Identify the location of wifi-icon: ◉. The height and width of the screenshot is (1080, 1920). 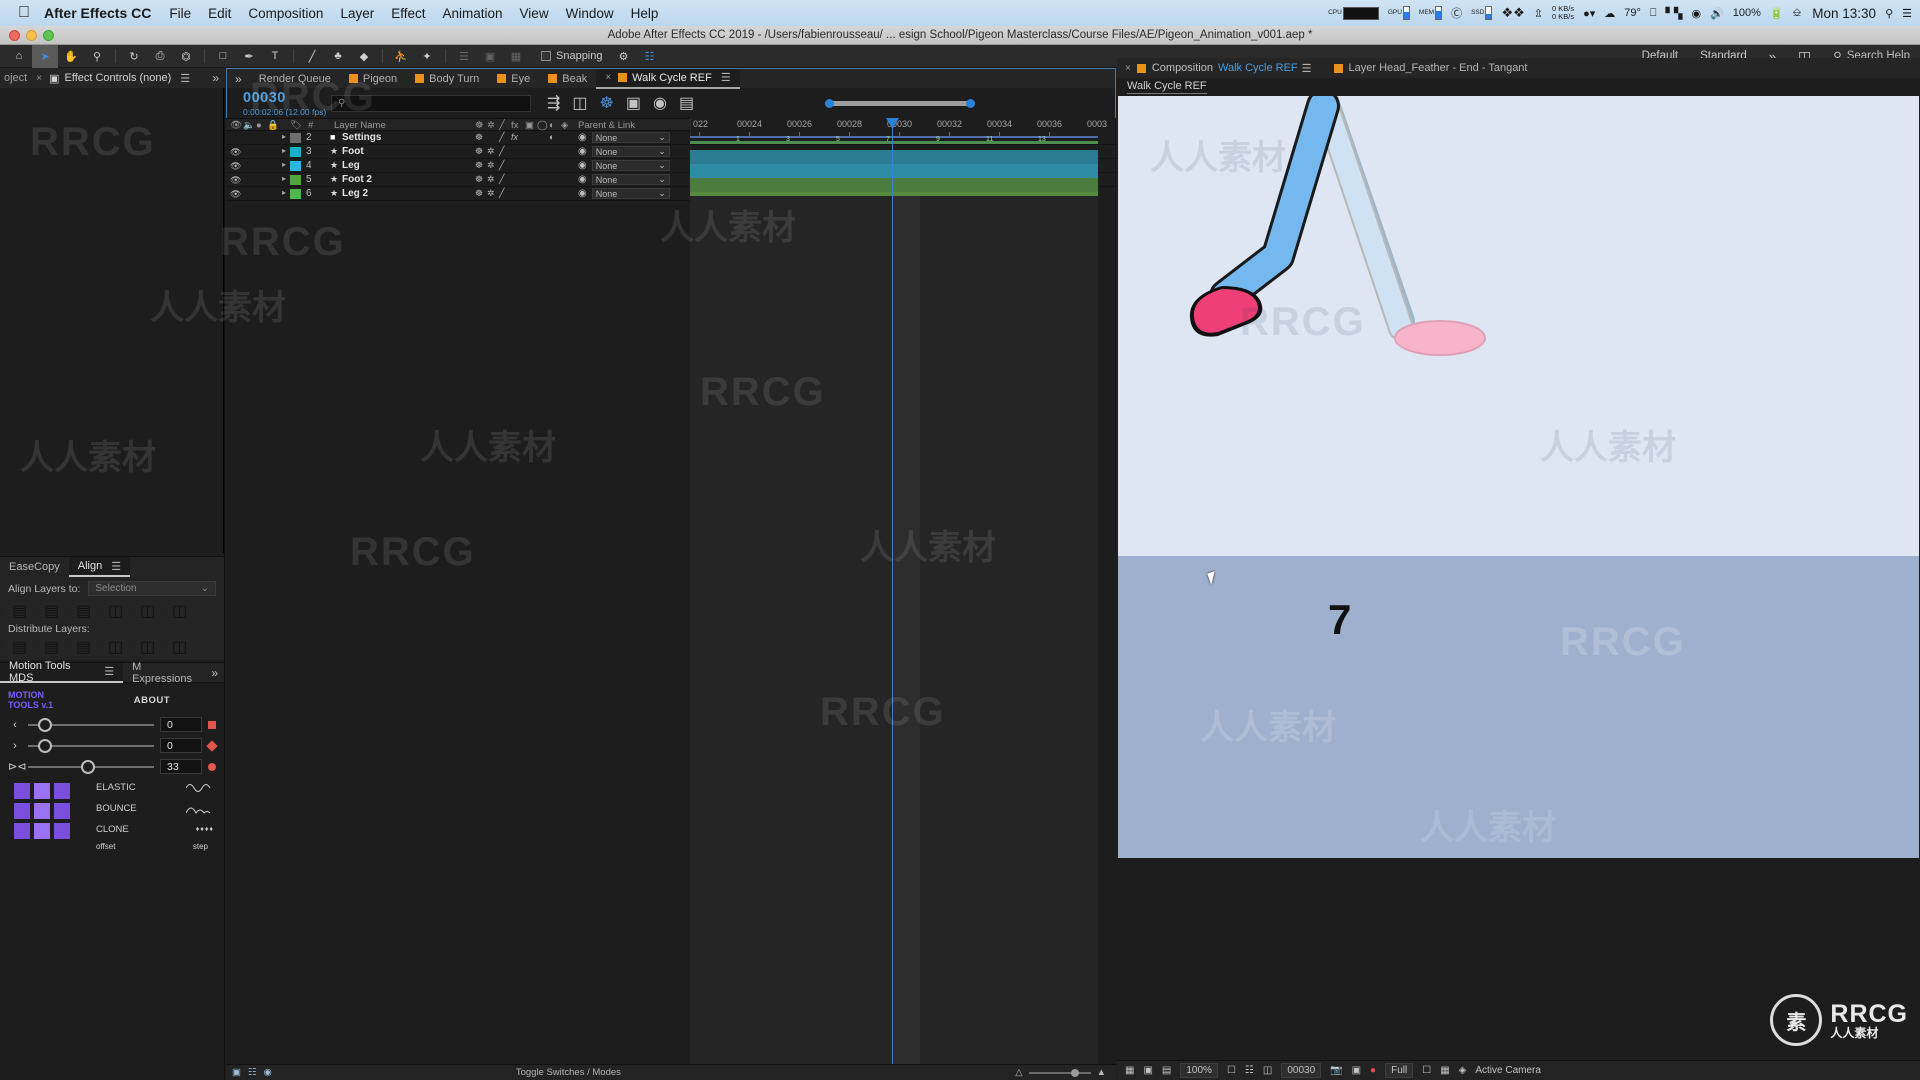
(1696, 13).